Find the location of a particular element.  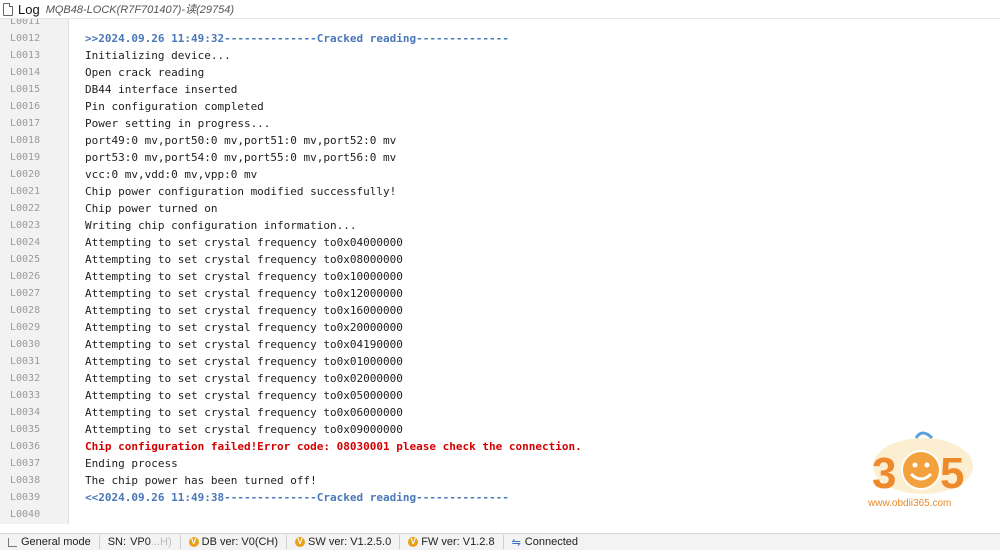

db-version: V DB ver: V0(CH) is located at coordinates (234, 542).